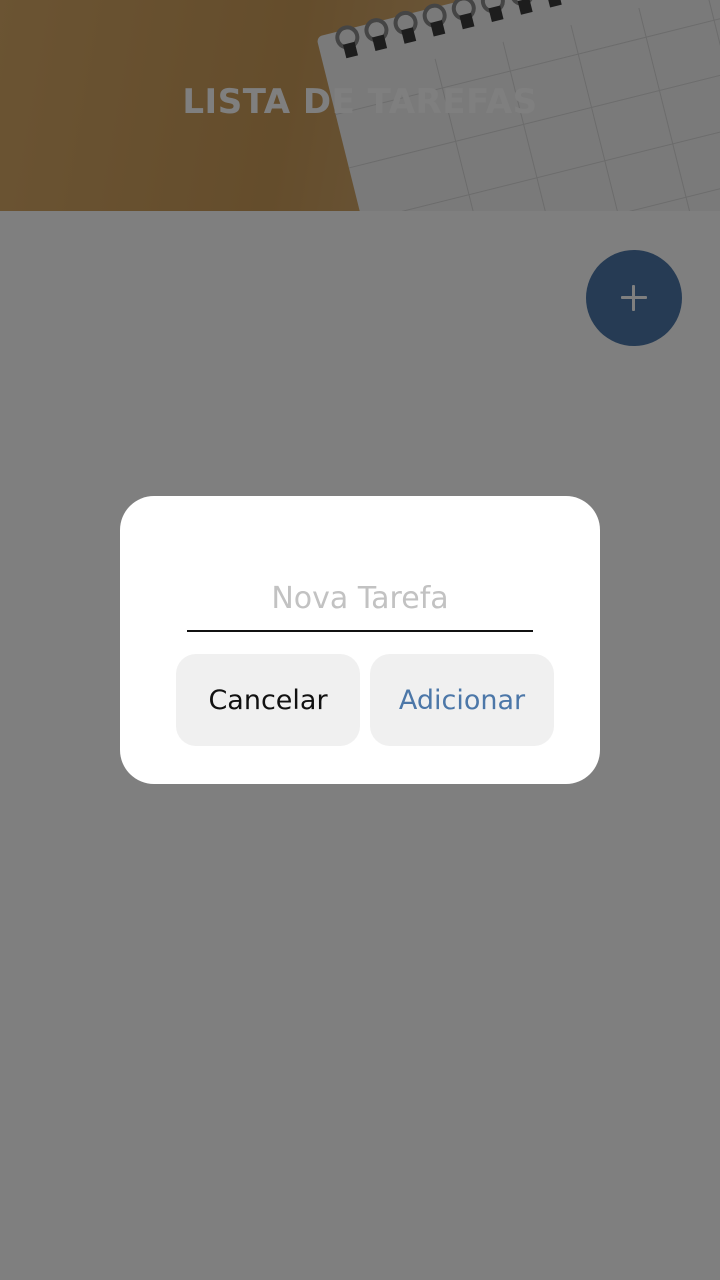  I want to click on cancel-button: Cancelar, so click(268, 700).